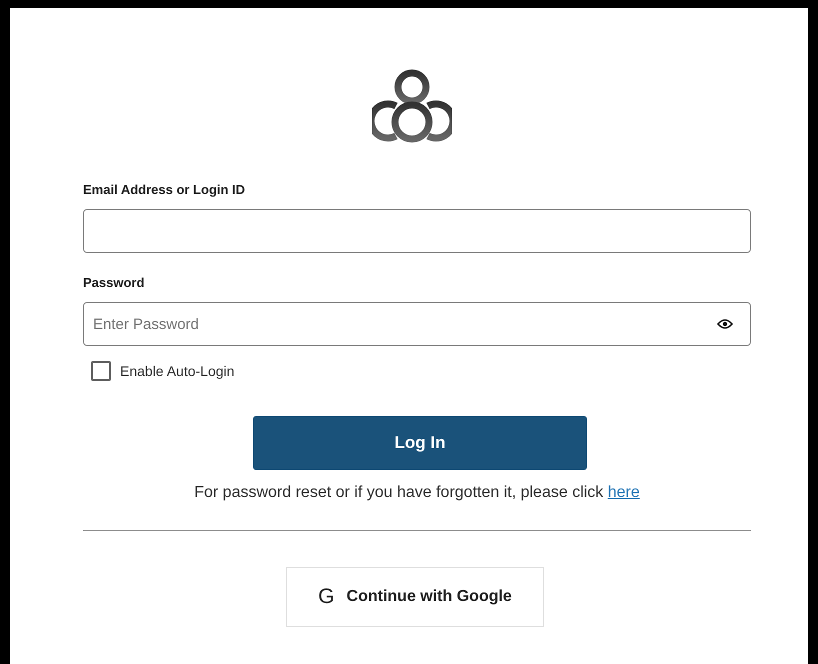  I want to click on checkbox, so click(101, 371).